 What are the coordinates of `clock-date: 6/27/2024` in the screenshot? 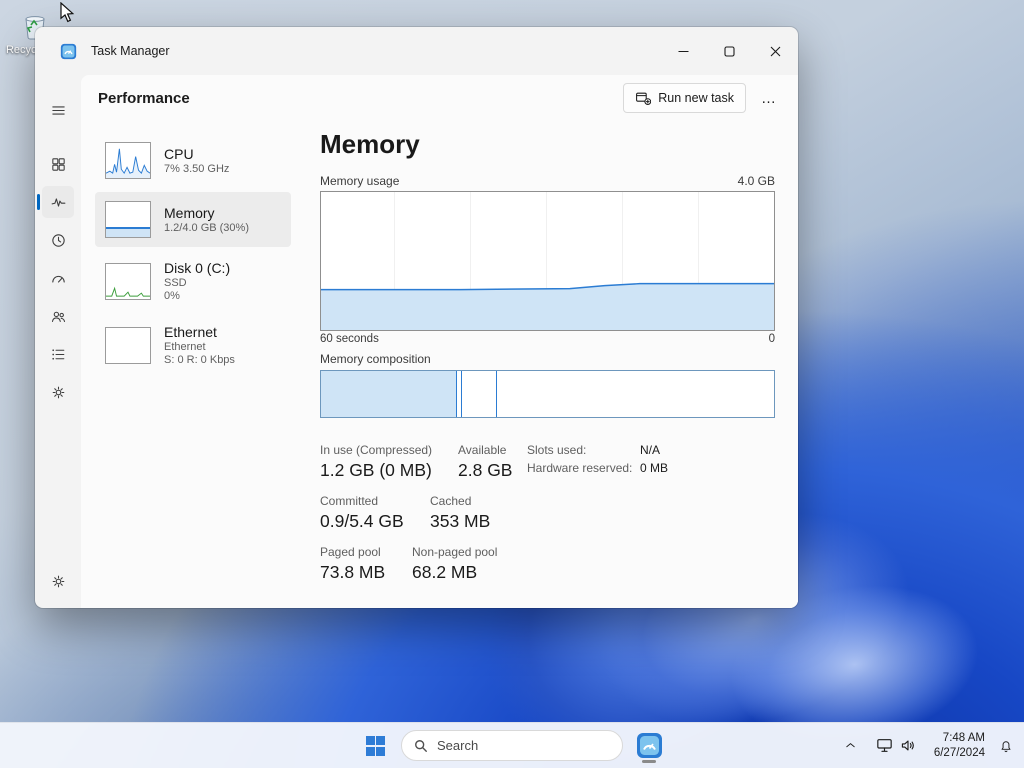 It's located at (959, 752).